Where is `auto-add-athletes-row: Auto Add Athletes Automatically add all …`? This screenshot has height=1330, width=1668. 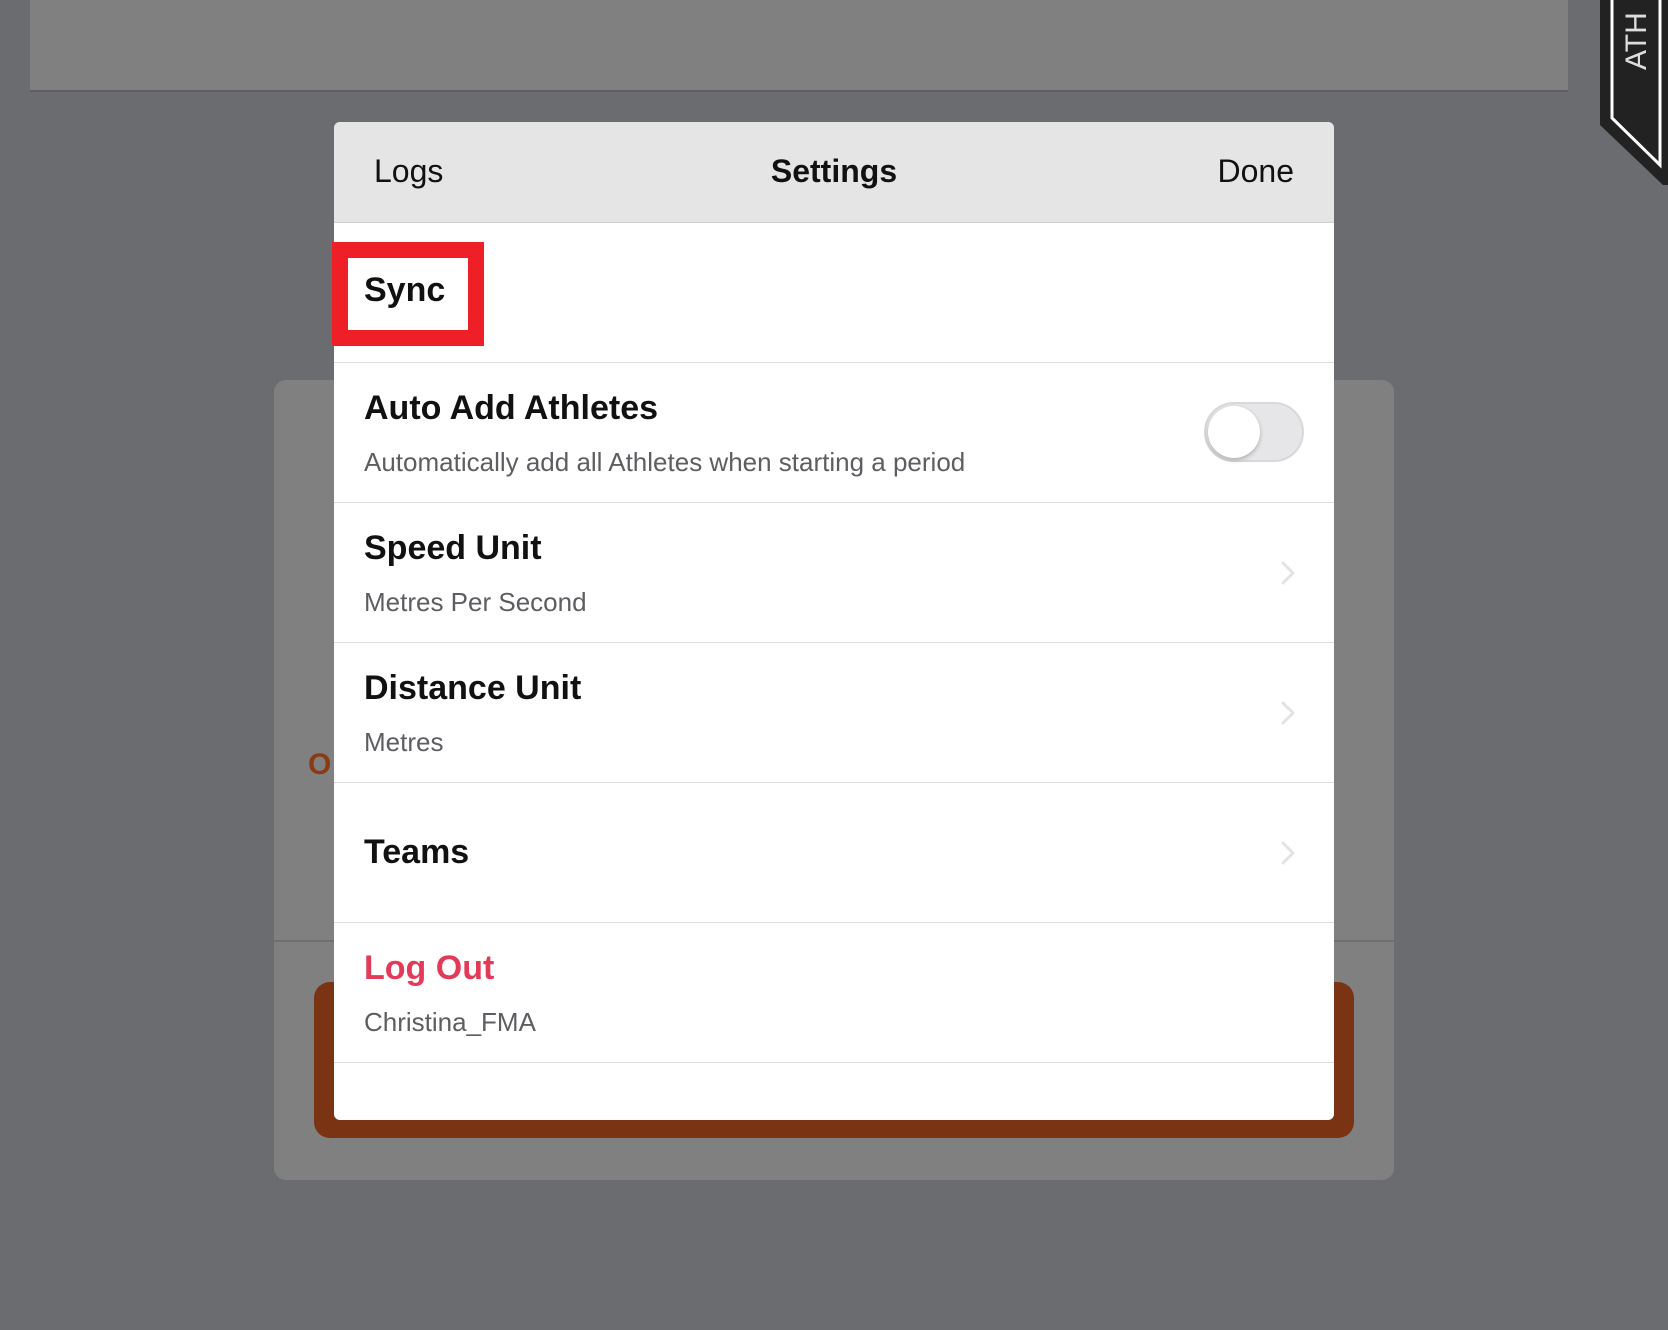
auto-add-athletes-row: Auto Add Athletes Automatically add all … is located at coordinates (834, 433).